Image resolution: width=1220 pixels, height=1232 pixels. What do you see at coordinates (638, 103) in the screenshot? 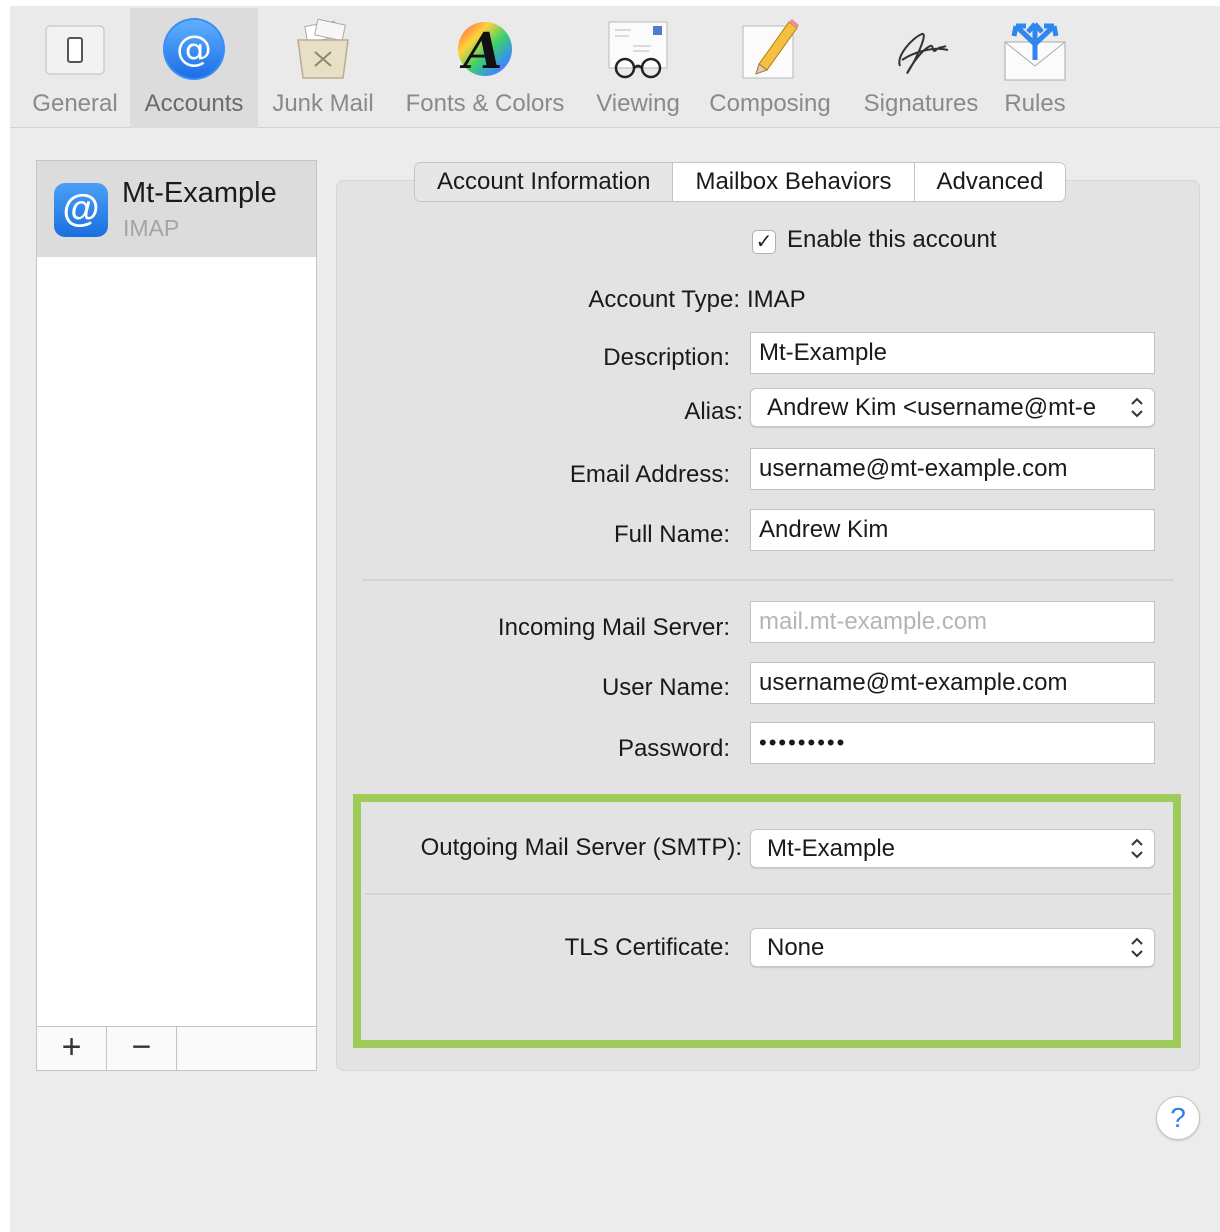
I see `toolbar-viewing-label: Viewing` at bounding box center [638, 103].